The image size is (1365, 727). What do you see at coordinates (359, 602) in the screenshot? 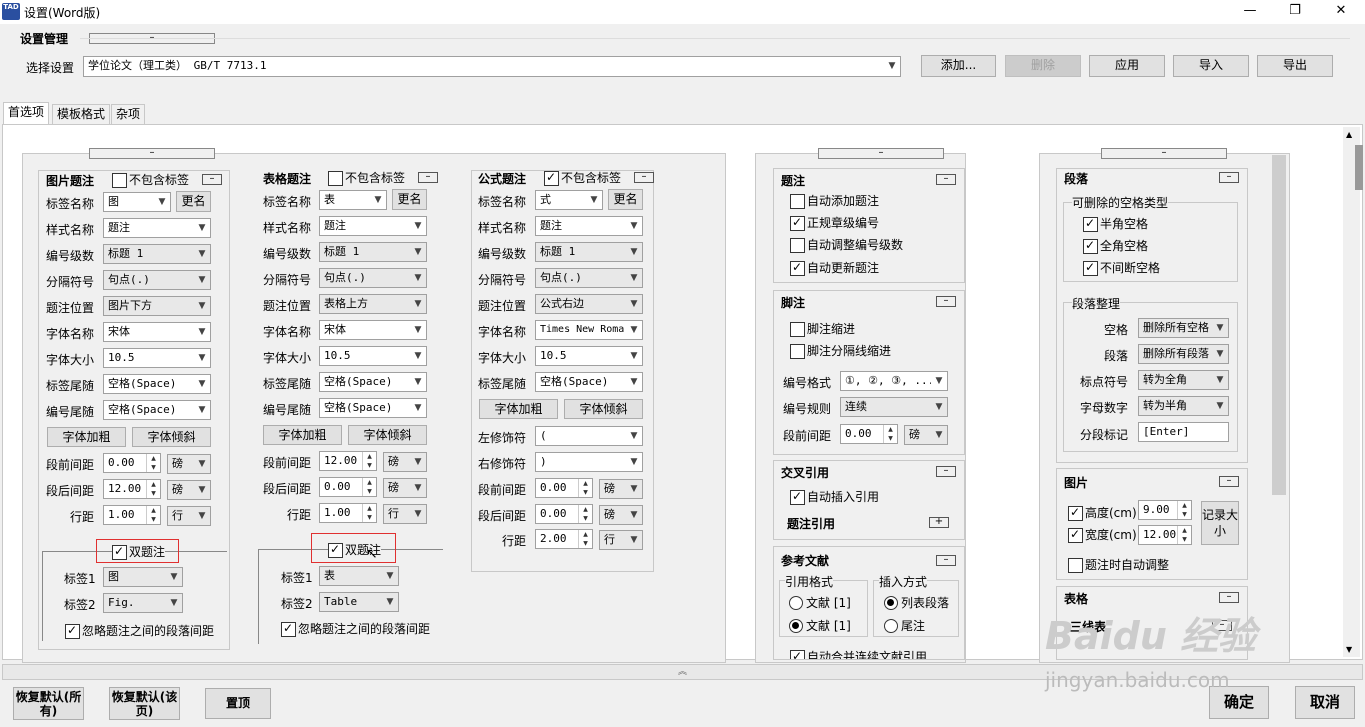
I see `tag2-select: Table ▼` at bounding box center [359, 602].